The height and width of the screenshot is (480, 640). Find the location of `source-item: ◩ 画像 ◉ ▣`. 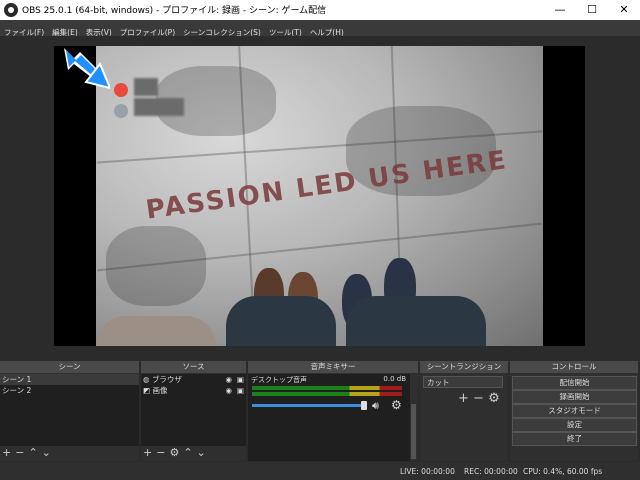

source-item: ◩ 画像 ◉ ▣ is located at coordinates (193, 390).